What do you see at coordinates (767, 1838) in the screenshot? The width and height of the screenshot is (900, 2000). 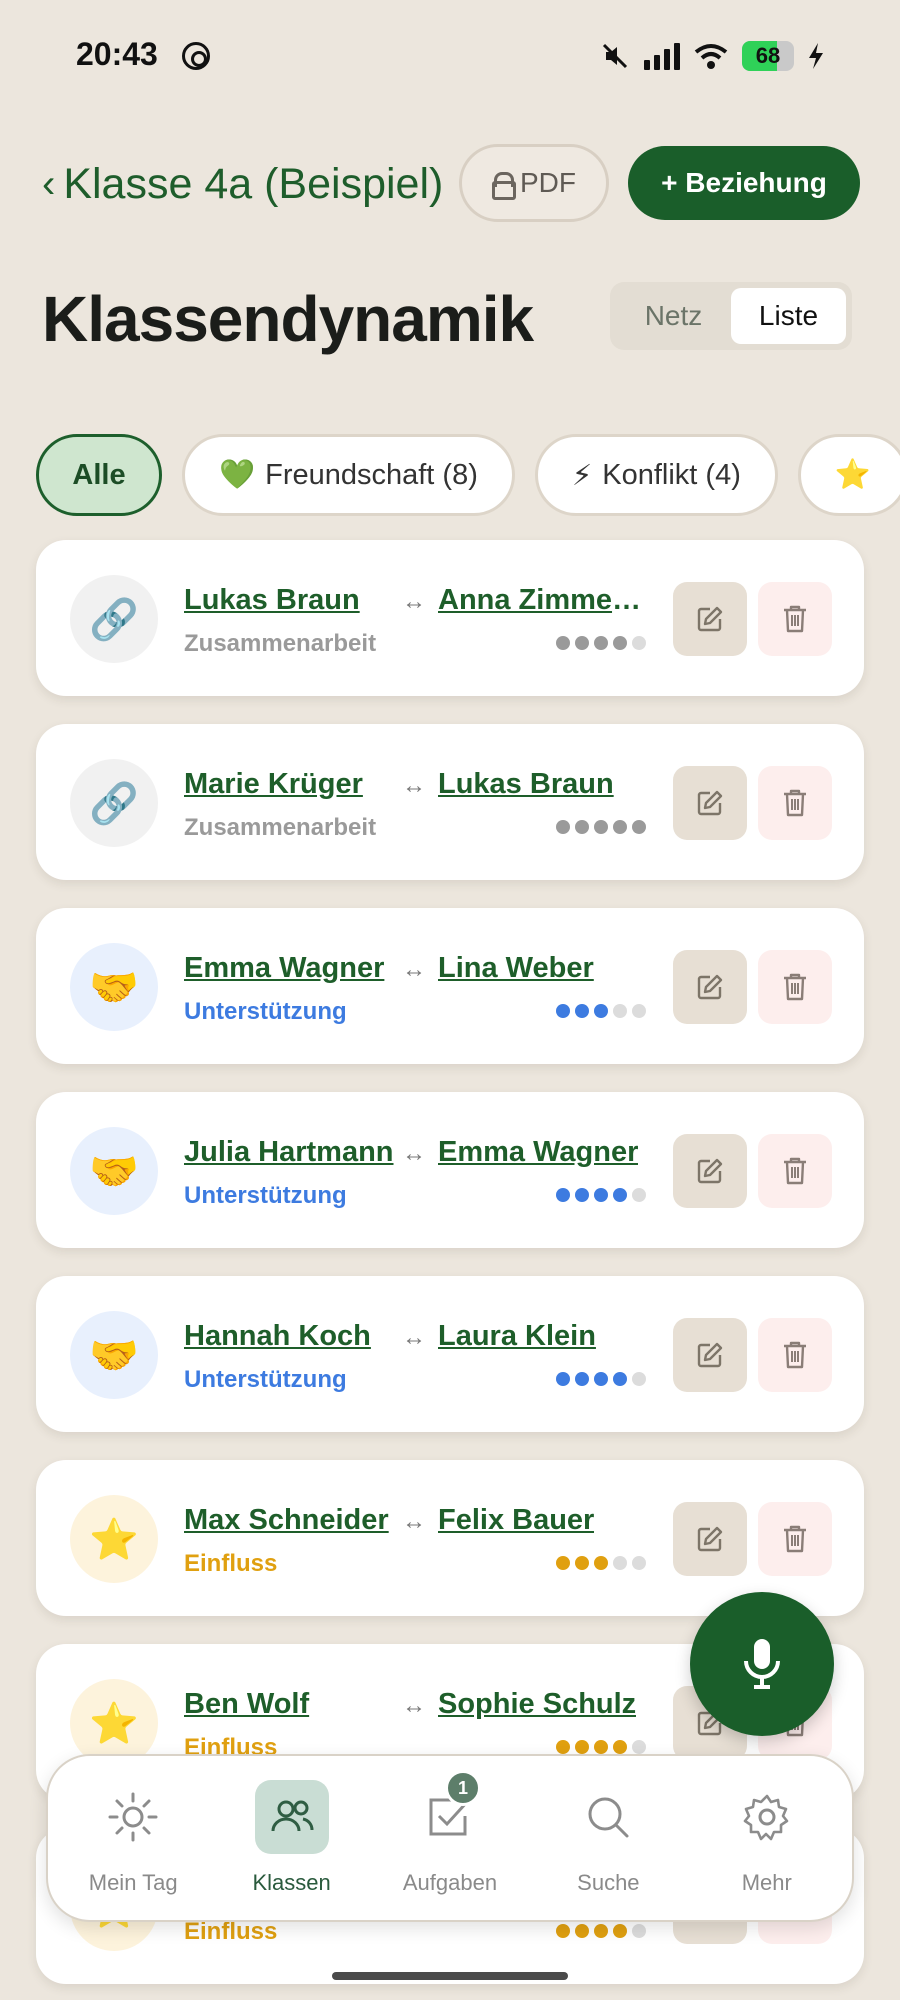 I see `nav-mehr: Mehr` at bounding box center [767, 1838].